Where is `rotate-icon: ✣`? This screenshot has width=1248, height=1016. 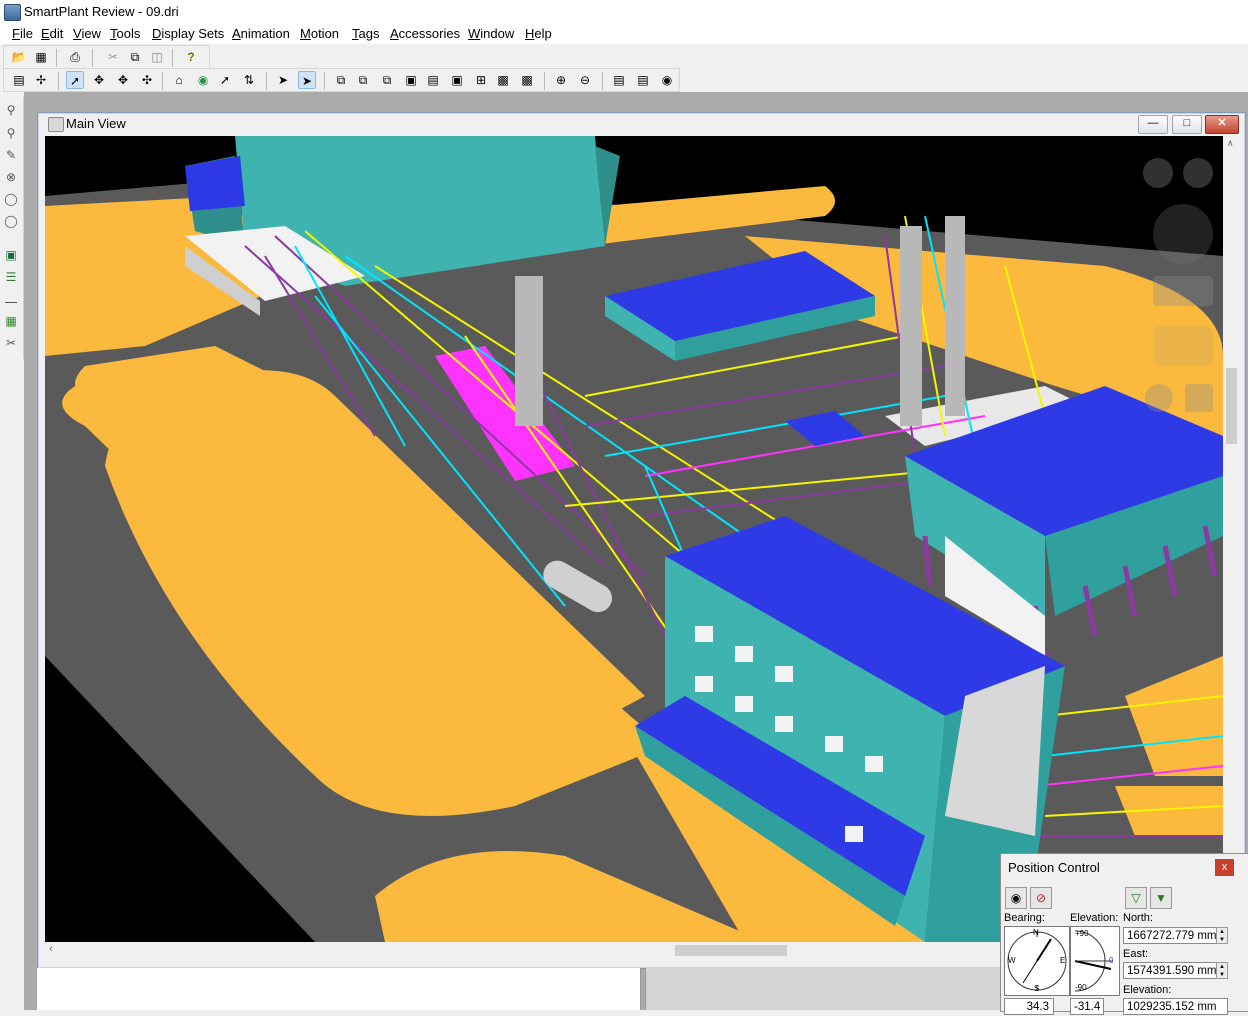
rotate-icon: ✣ is located at coordinates (147, 80).